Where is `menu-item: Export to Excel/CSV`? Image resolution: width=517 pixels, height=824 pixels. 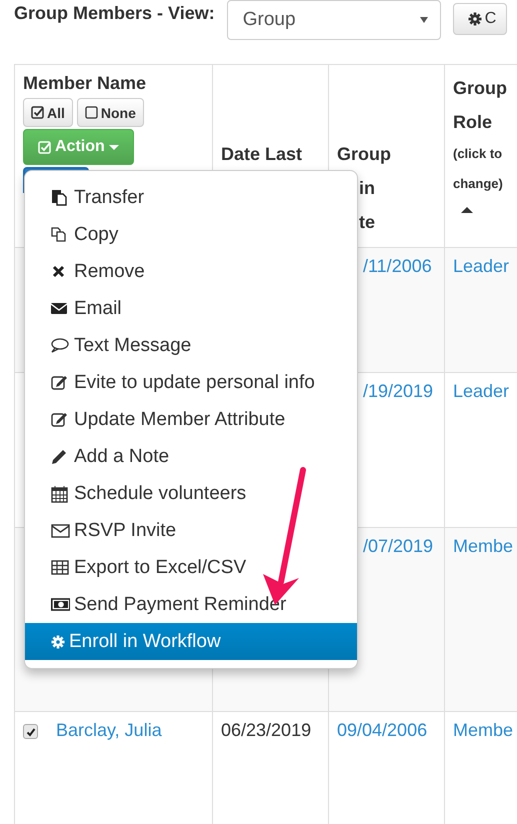
menu-item: Export to Excel/CSV is located at coordinates (191, 567).